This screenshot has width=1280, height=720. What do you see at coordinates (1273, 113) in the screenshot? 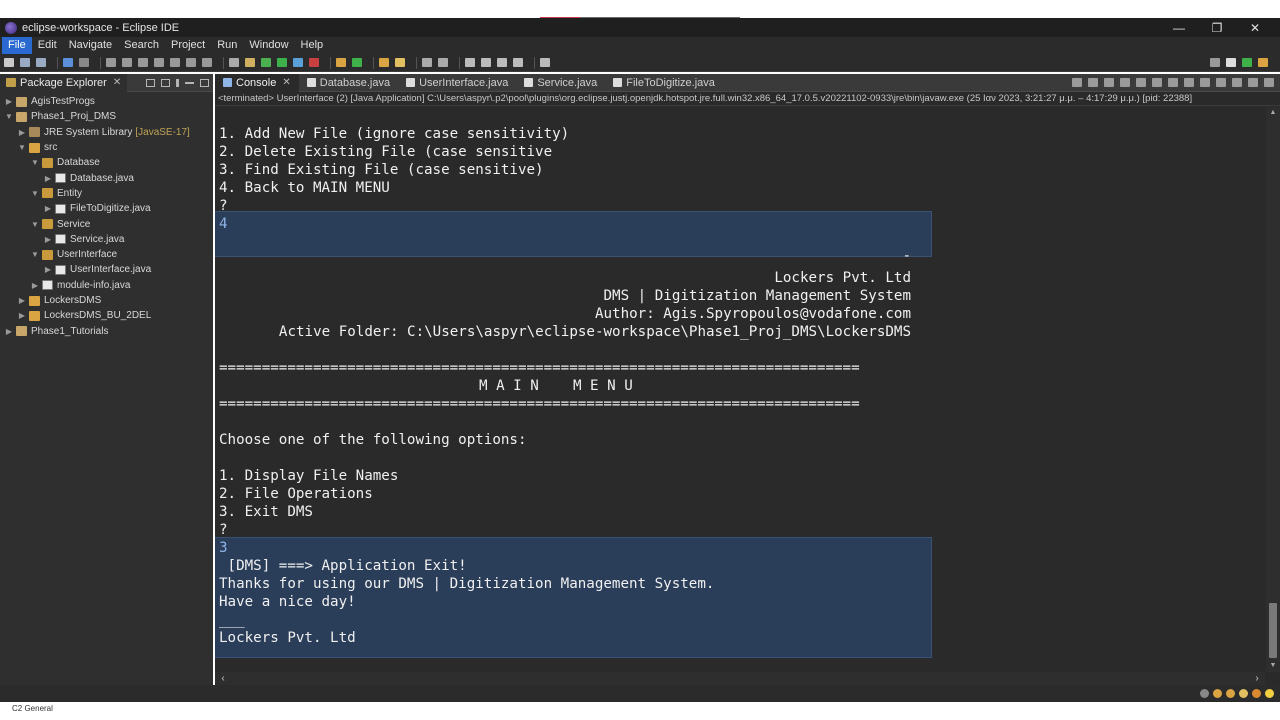
I see `scroll-up-icon: ▲` at bounding box center [1273, 113].